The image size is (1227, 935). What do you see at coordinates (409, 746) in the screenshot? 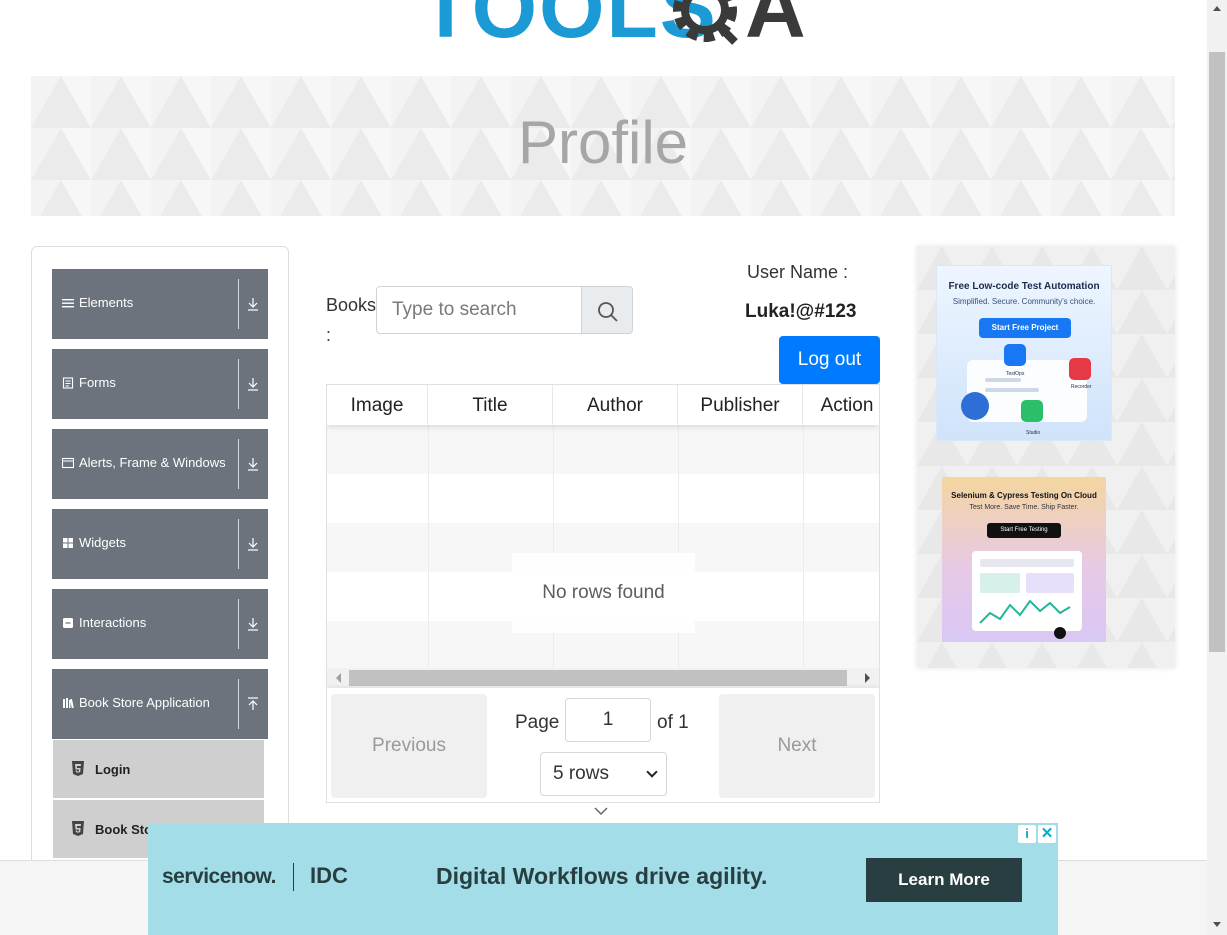
I see `previous-button: Previous` at bounding box center [409, 746].